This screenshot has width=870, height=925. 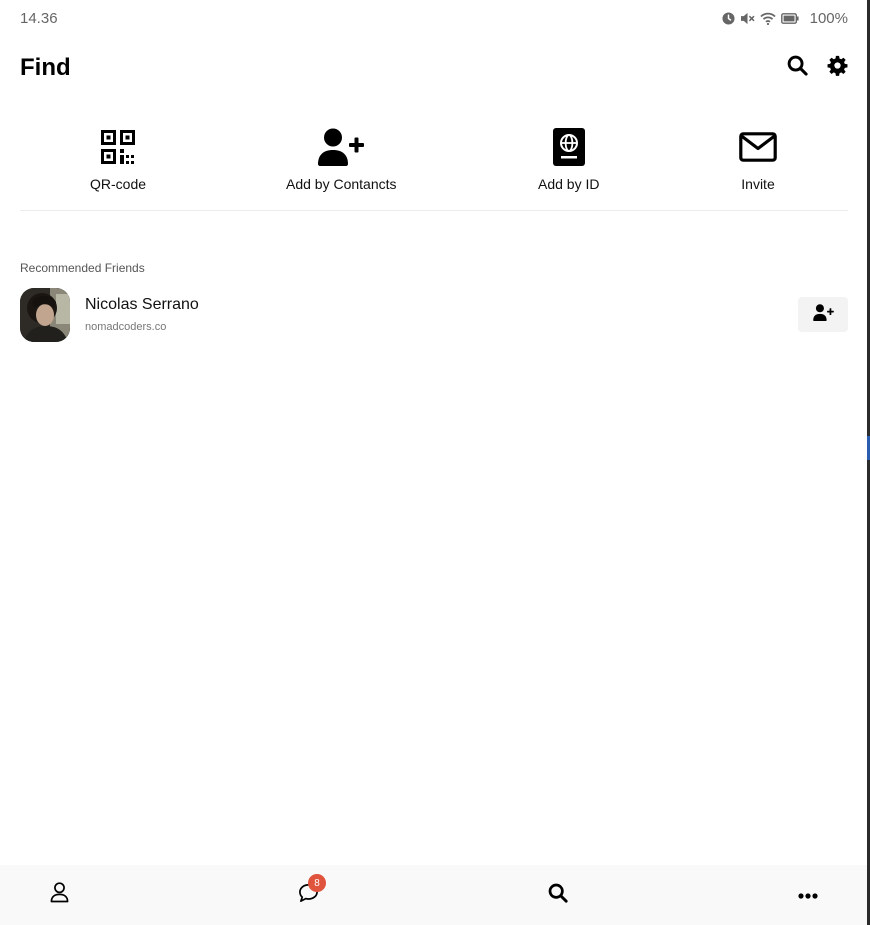 What do you see at coordinates (828, 18) in the screenshot?
I see `battery-percent: 100%` at bounding box center [828, 18].